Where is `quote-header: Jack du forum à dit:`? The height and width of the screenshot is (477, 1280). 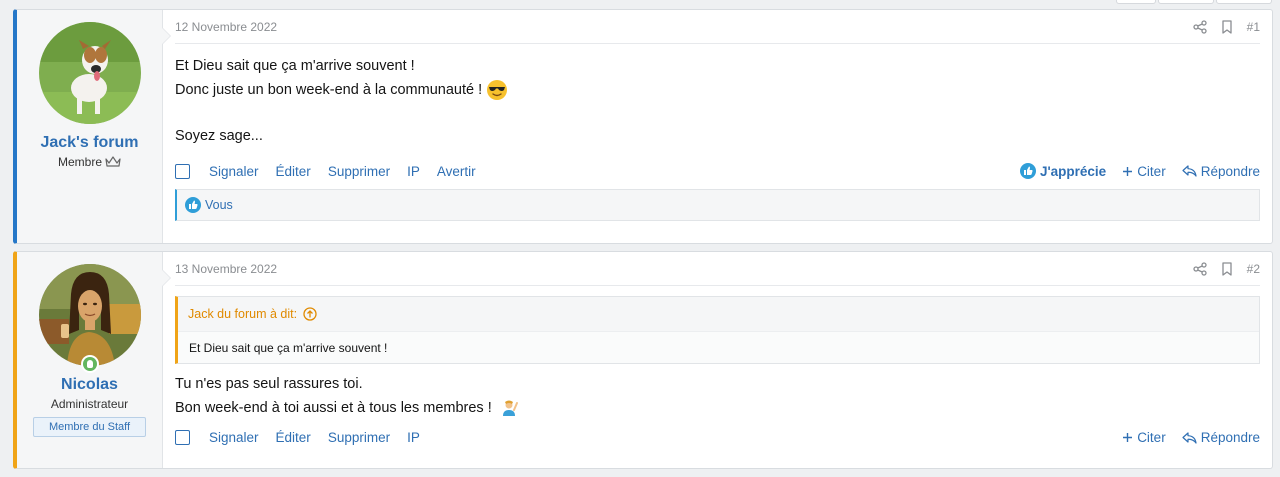
quote-header: Jack du forum à dit: is located at coordinates (718, 314).